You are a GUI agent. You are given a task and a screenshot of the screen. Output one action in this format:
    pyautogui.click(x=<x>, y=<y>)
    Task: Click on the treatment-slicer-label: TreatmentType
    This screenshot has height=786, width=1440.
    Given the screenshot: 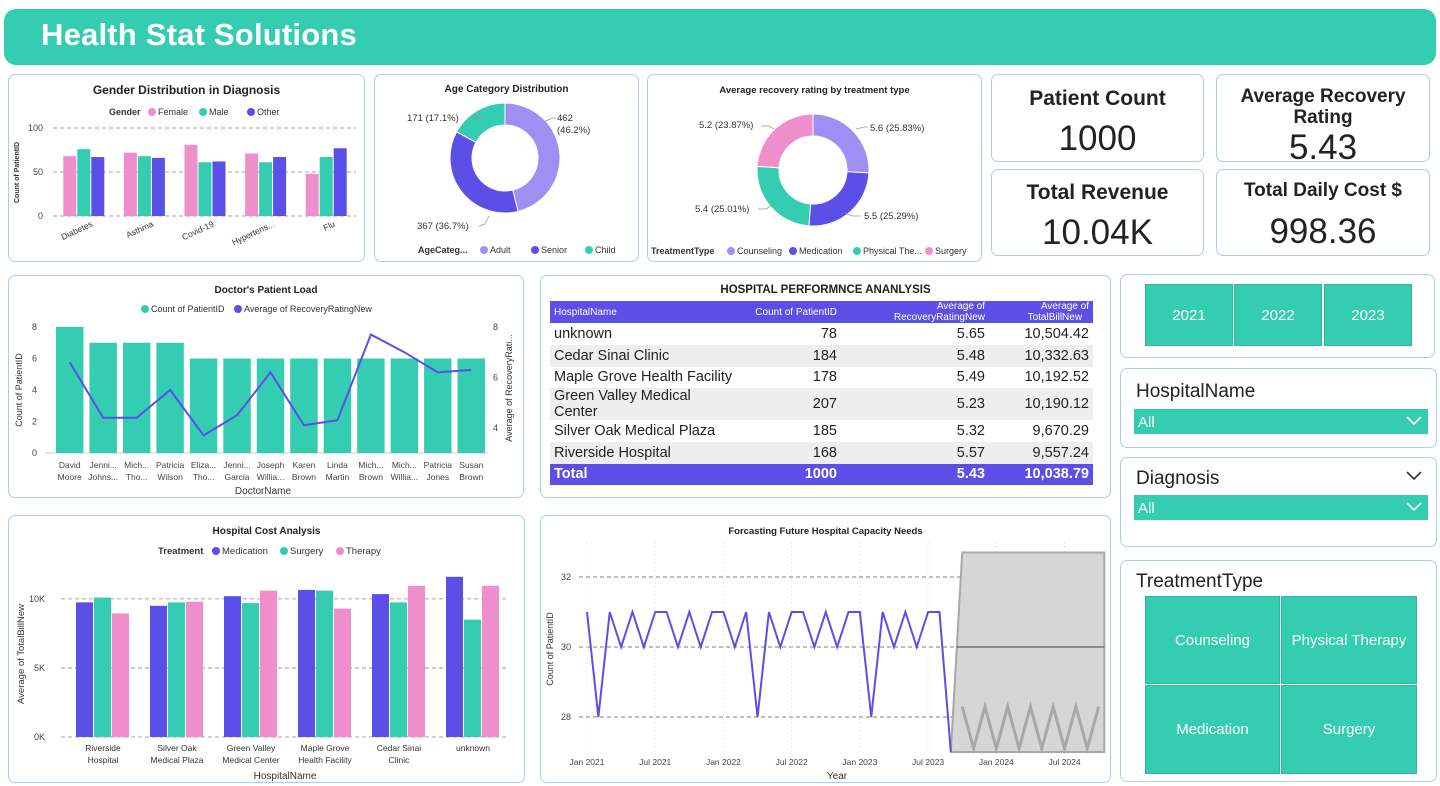 What is the action you would take?
    pyautogui.click(x=1200, y=581)
    